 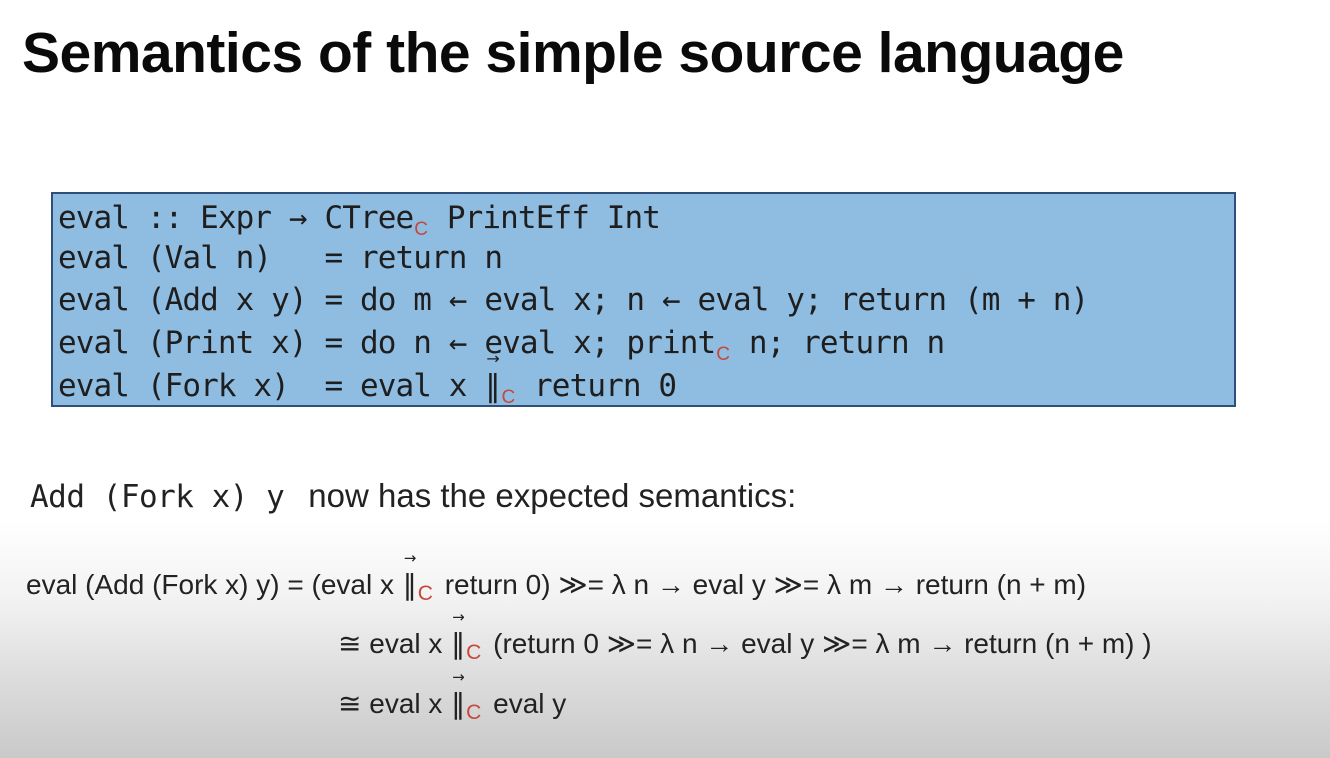 I want to click on equation-text: eval (Add (Fork x) y) = (eval x, so click(x=214, y=584).